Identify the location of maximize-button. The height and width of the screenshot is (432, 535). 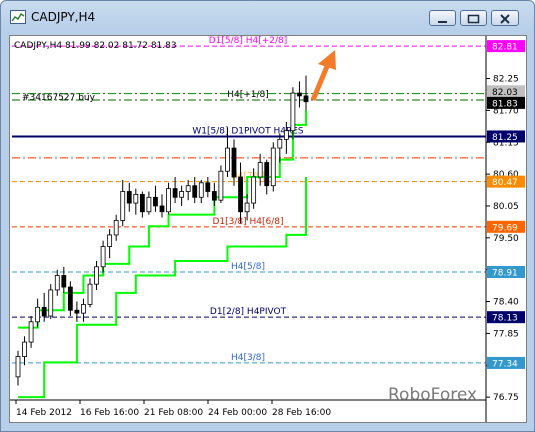
(473, 18).